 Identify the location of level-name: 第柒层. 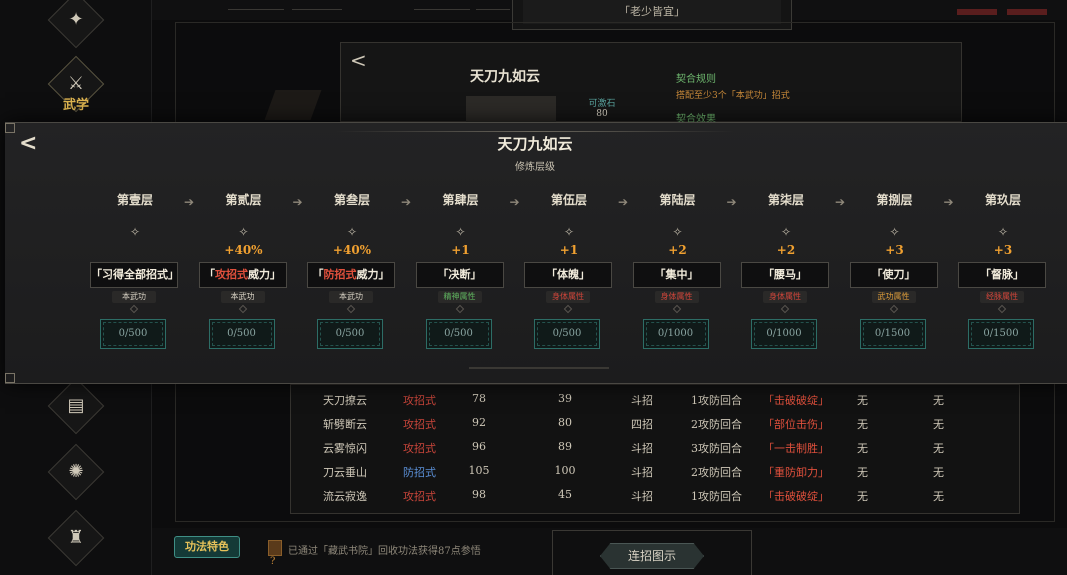
(785, 200).